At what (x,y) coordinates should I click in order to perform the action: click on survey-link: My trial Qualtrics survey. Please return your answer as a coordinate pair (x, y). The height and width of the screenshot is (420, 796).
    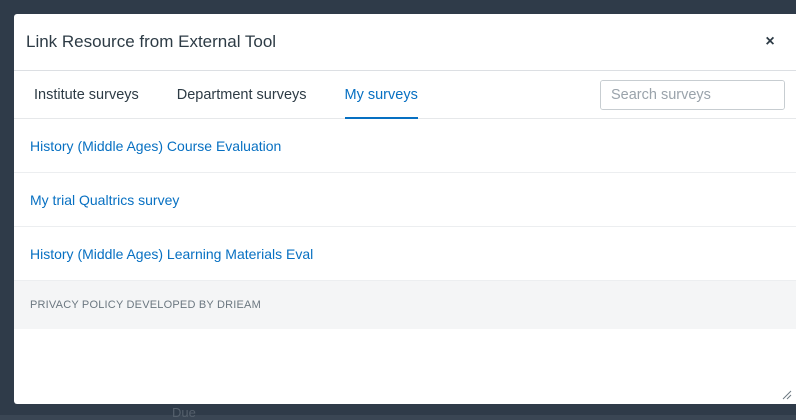
    Looking at the image, I should click on (104, 200).